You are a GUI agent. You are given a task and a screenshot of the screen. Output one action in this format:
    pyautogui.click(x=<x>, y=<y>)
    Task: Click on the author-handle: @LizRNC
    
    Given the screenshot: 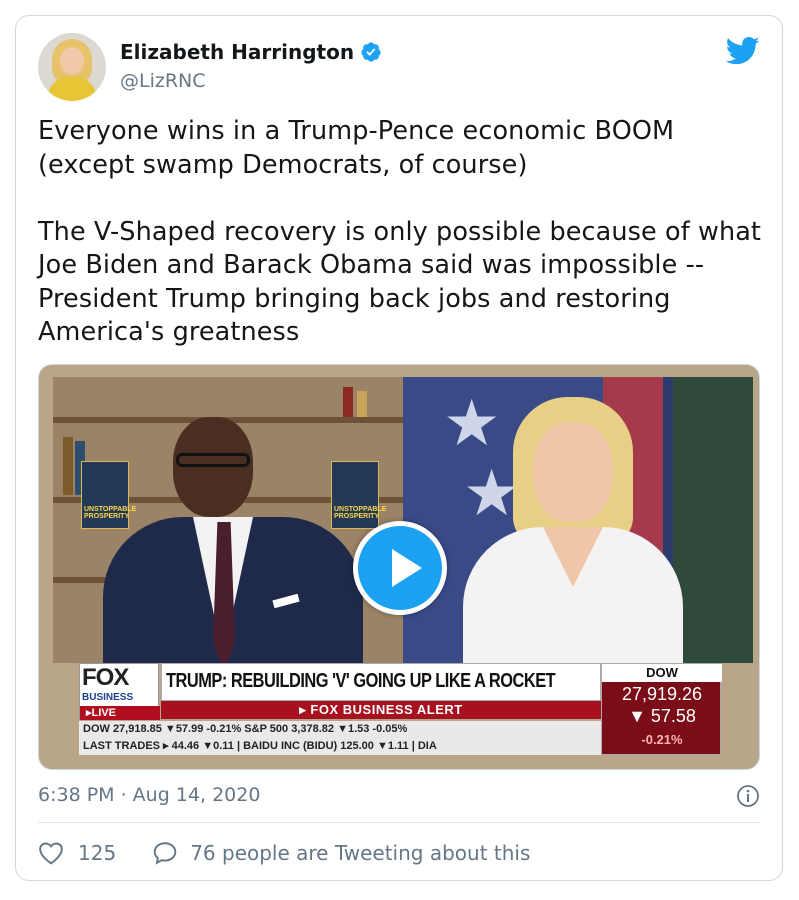 What is the action you would take?
    pyautogui.click(x=163, y=81)
    